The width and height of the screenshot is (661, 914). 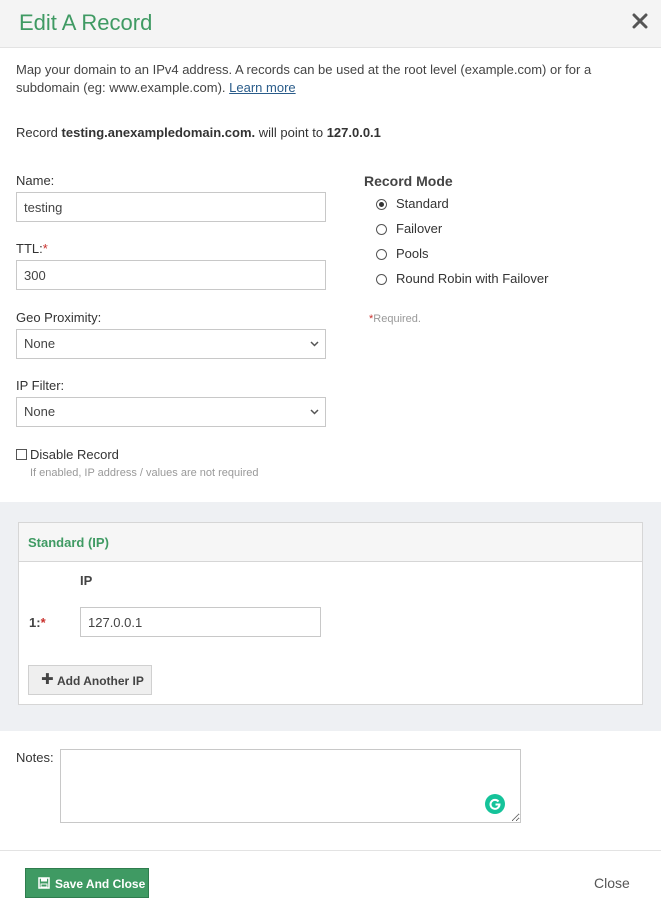 I want to click on radio-round-robin, so click(x=381, y=279).